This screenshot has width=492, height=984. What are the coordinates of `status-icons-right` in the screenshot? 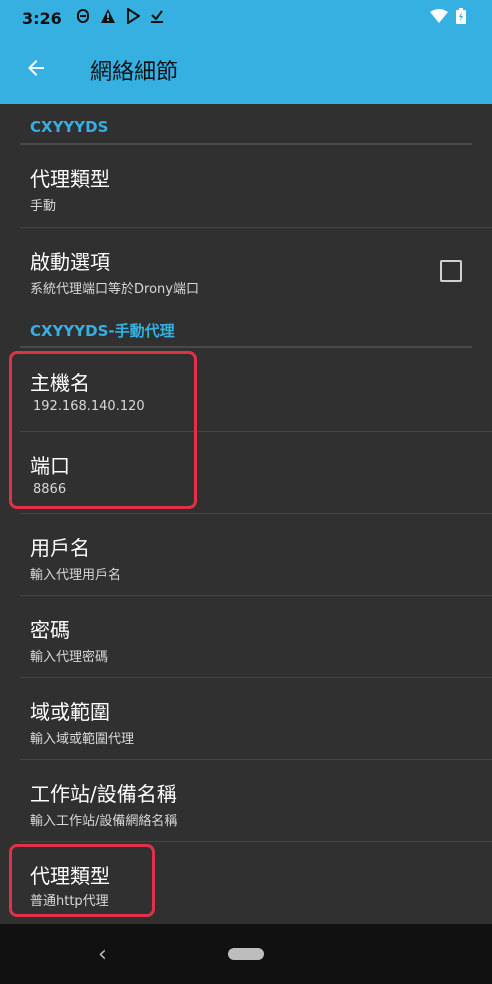 It's located at (448, 18).